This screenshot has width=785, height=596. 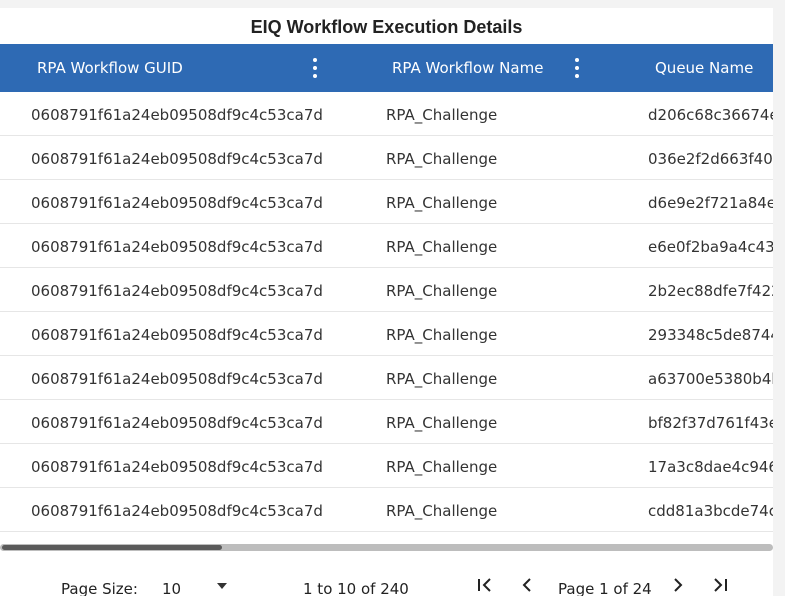 What do you see at coordinates (704, 68) in the screenshot?
I see `column-header-queue: Queue Name` at bounding box center [704, 68].